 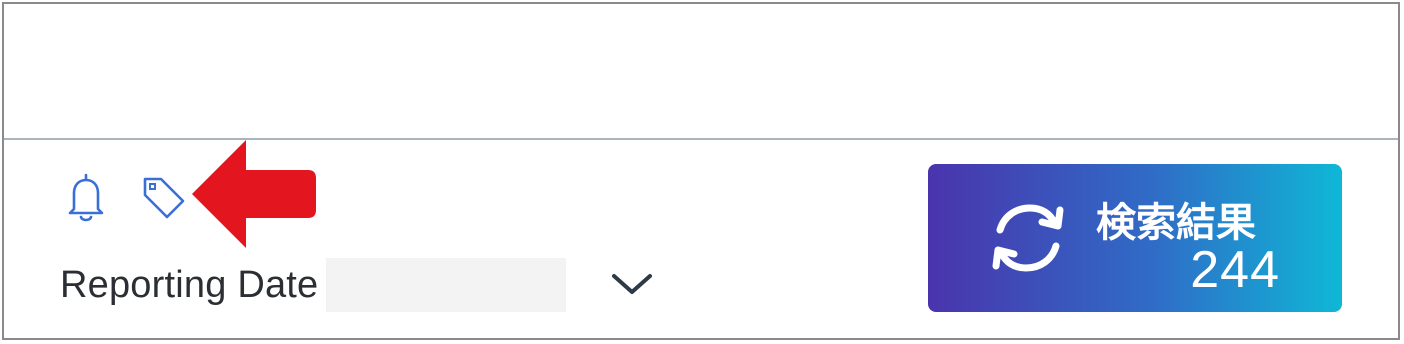 What do you see at coordinates (1135, 238) in the screenshot?
I see `search-results-button: 検索結果 244` at bounding box center [1135, 238].